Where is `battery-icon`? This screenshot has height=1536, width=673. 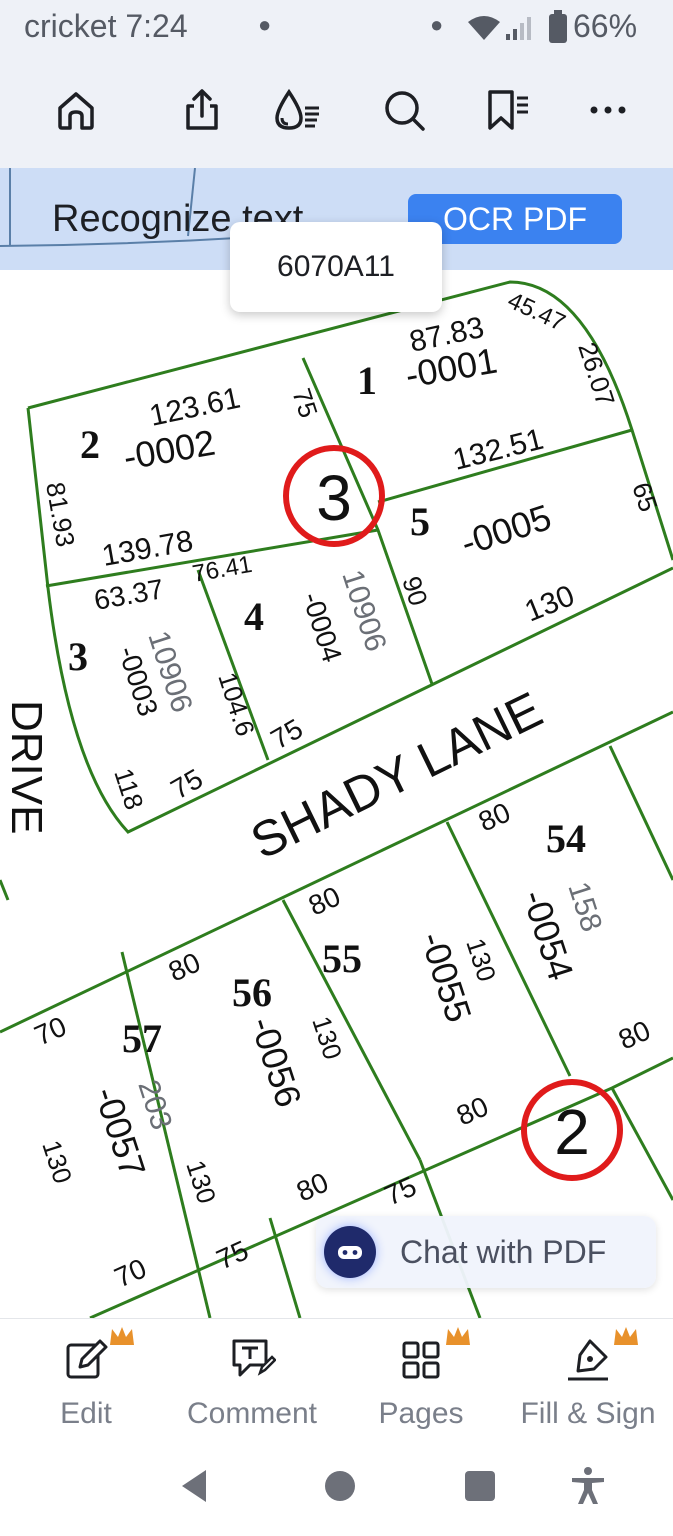
battery-icon is located at coordinates (558, 26).